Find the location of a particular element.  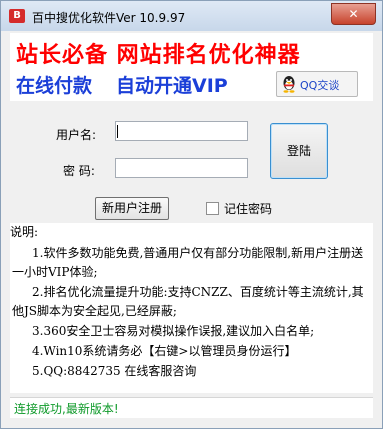

banner-subline: 在线付款 自动开通VIP is located at coordinates (122, 84).